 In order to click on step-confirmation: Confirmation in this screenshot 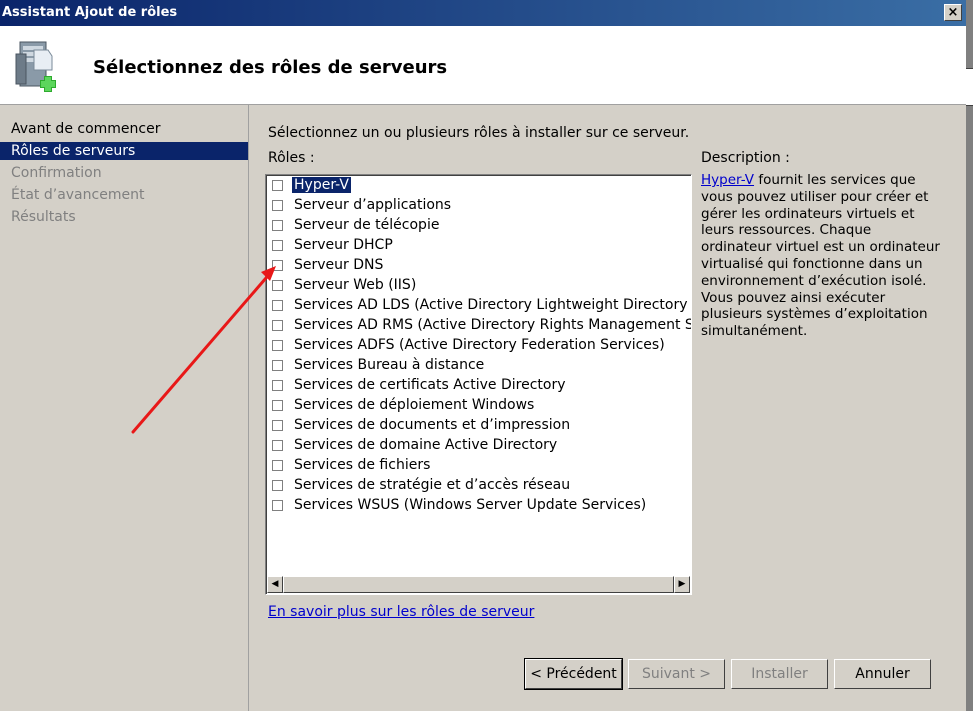, I will do `click(56, 173)`.